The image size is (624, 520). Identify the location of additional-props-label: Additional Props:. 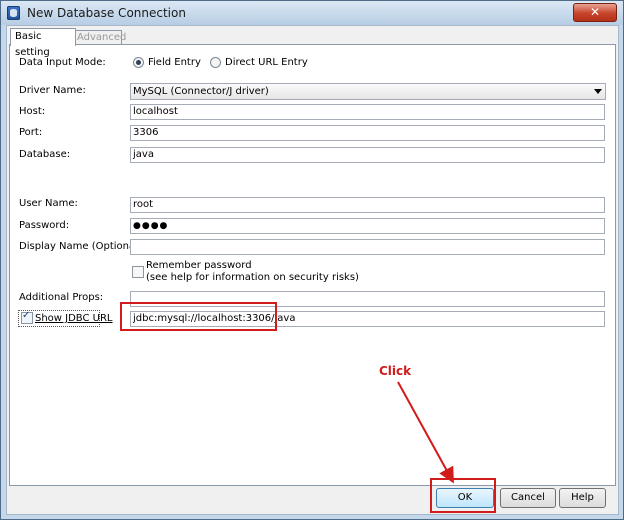
(61, 297).